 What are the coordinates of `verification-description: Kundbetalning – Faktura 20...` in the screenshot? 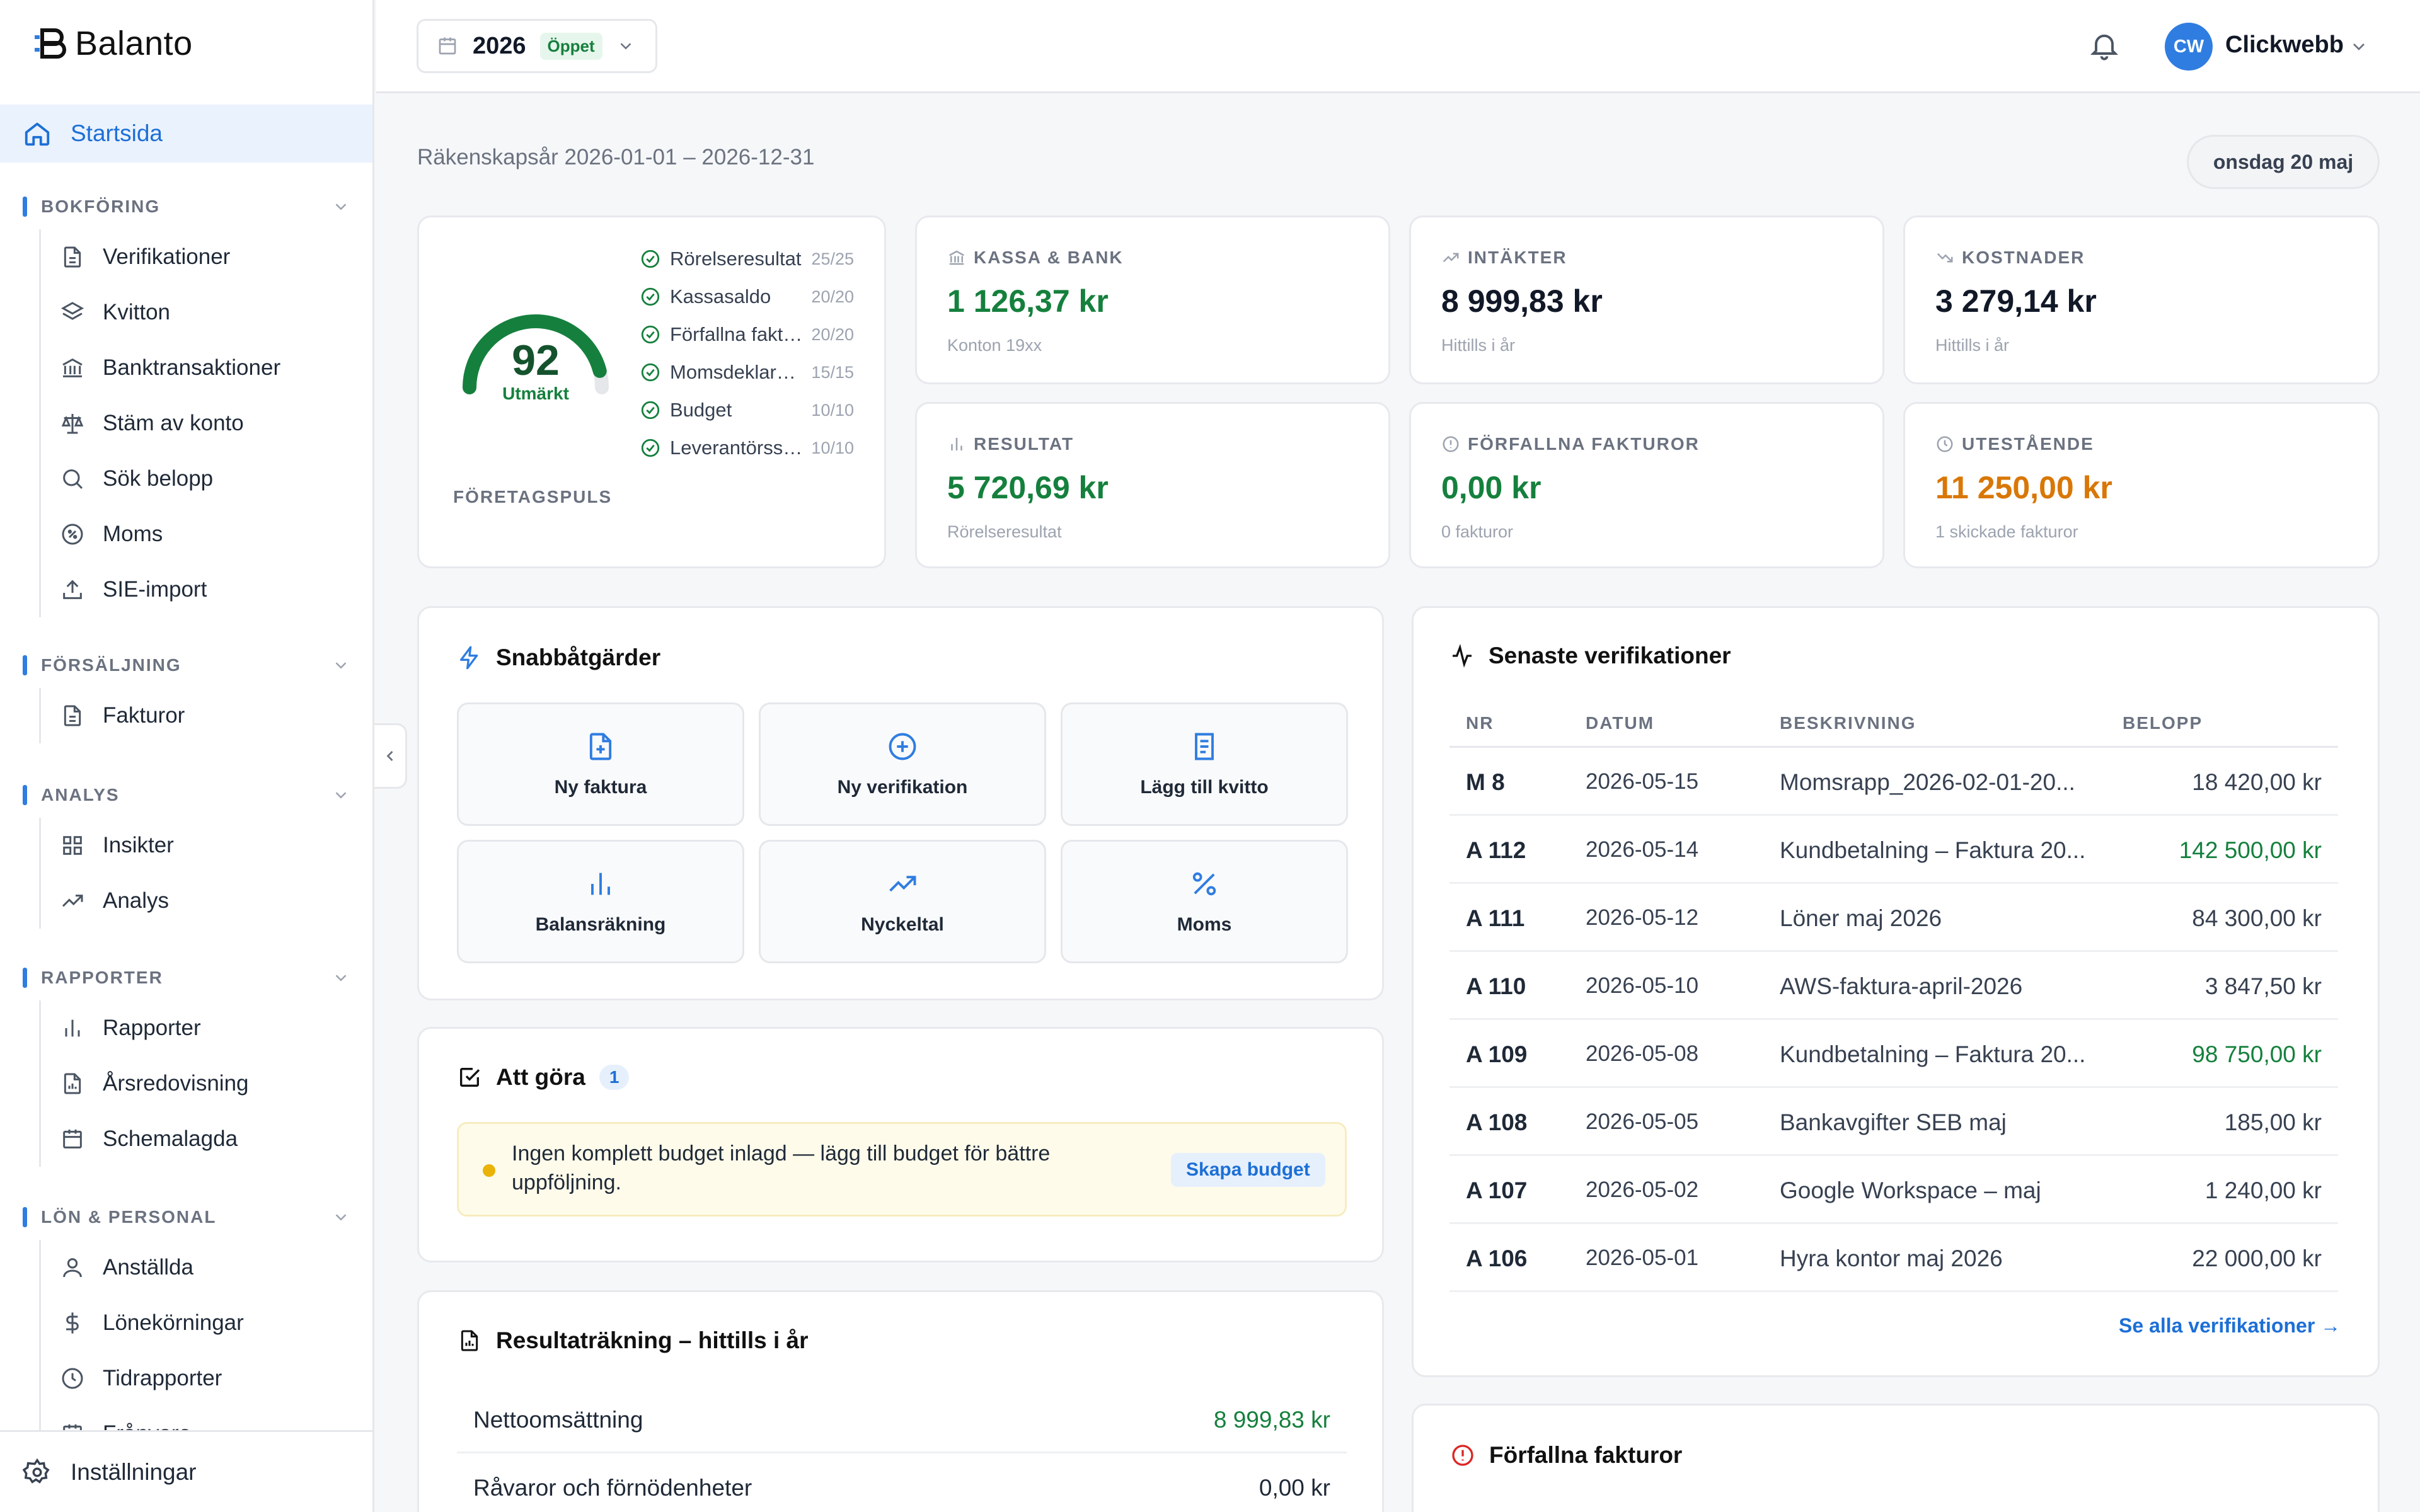 It's located at (1933, 850).